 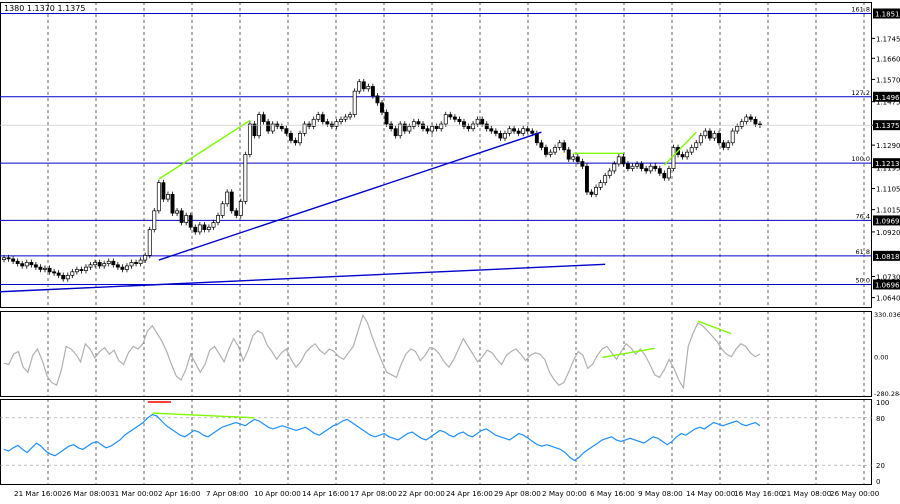 I want to click on y-tick-label: 1.1570, so click(x=888, y=80).